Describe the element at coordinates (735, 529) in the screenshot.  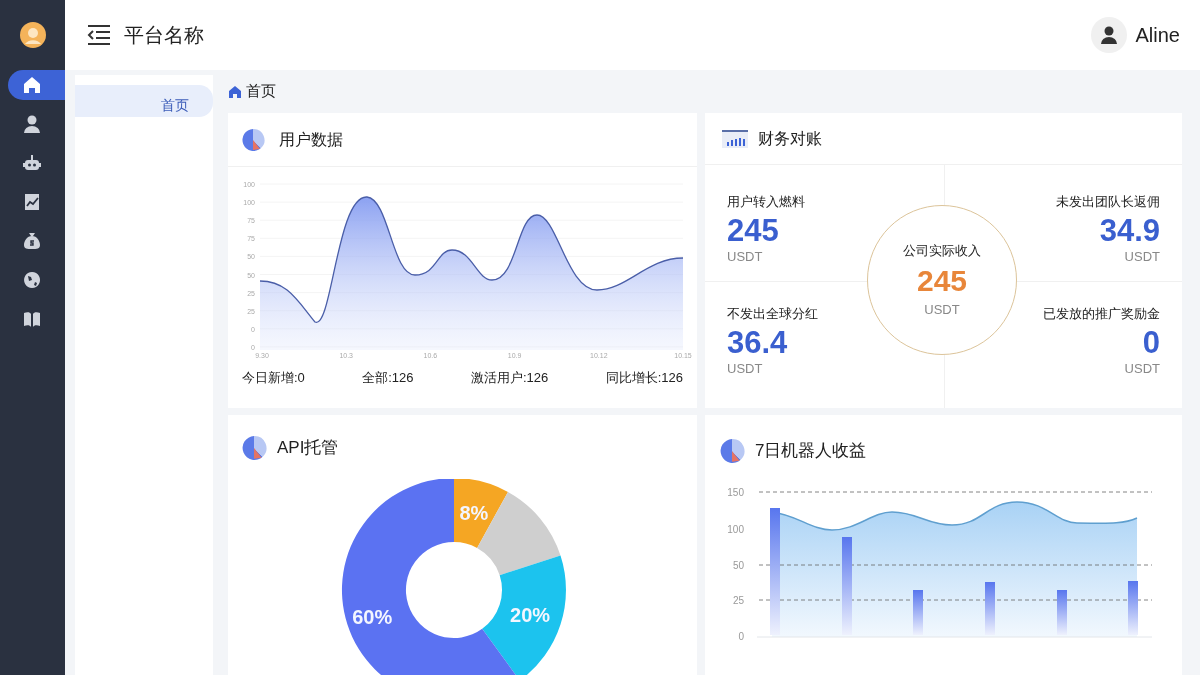
I see `axis-label: 100` at that location.